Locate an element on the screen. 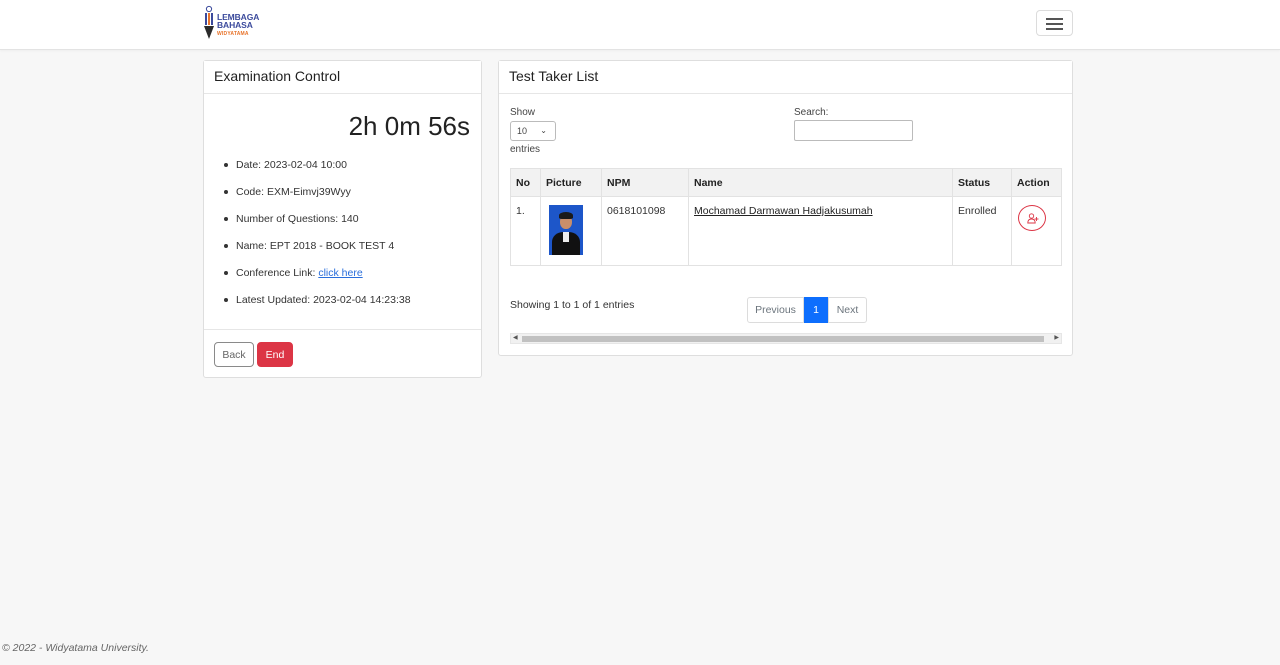 This screenshot has height=665, width=1280. show-label: Show is located at coordinates (523, 112).